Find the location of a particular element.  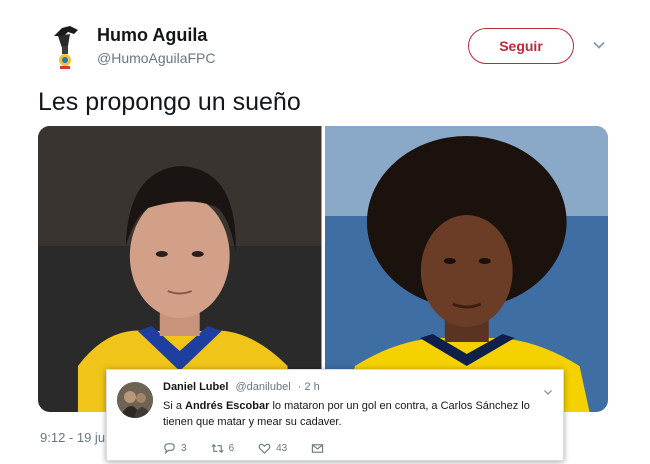

message-action is located at coordinates (320, 448).